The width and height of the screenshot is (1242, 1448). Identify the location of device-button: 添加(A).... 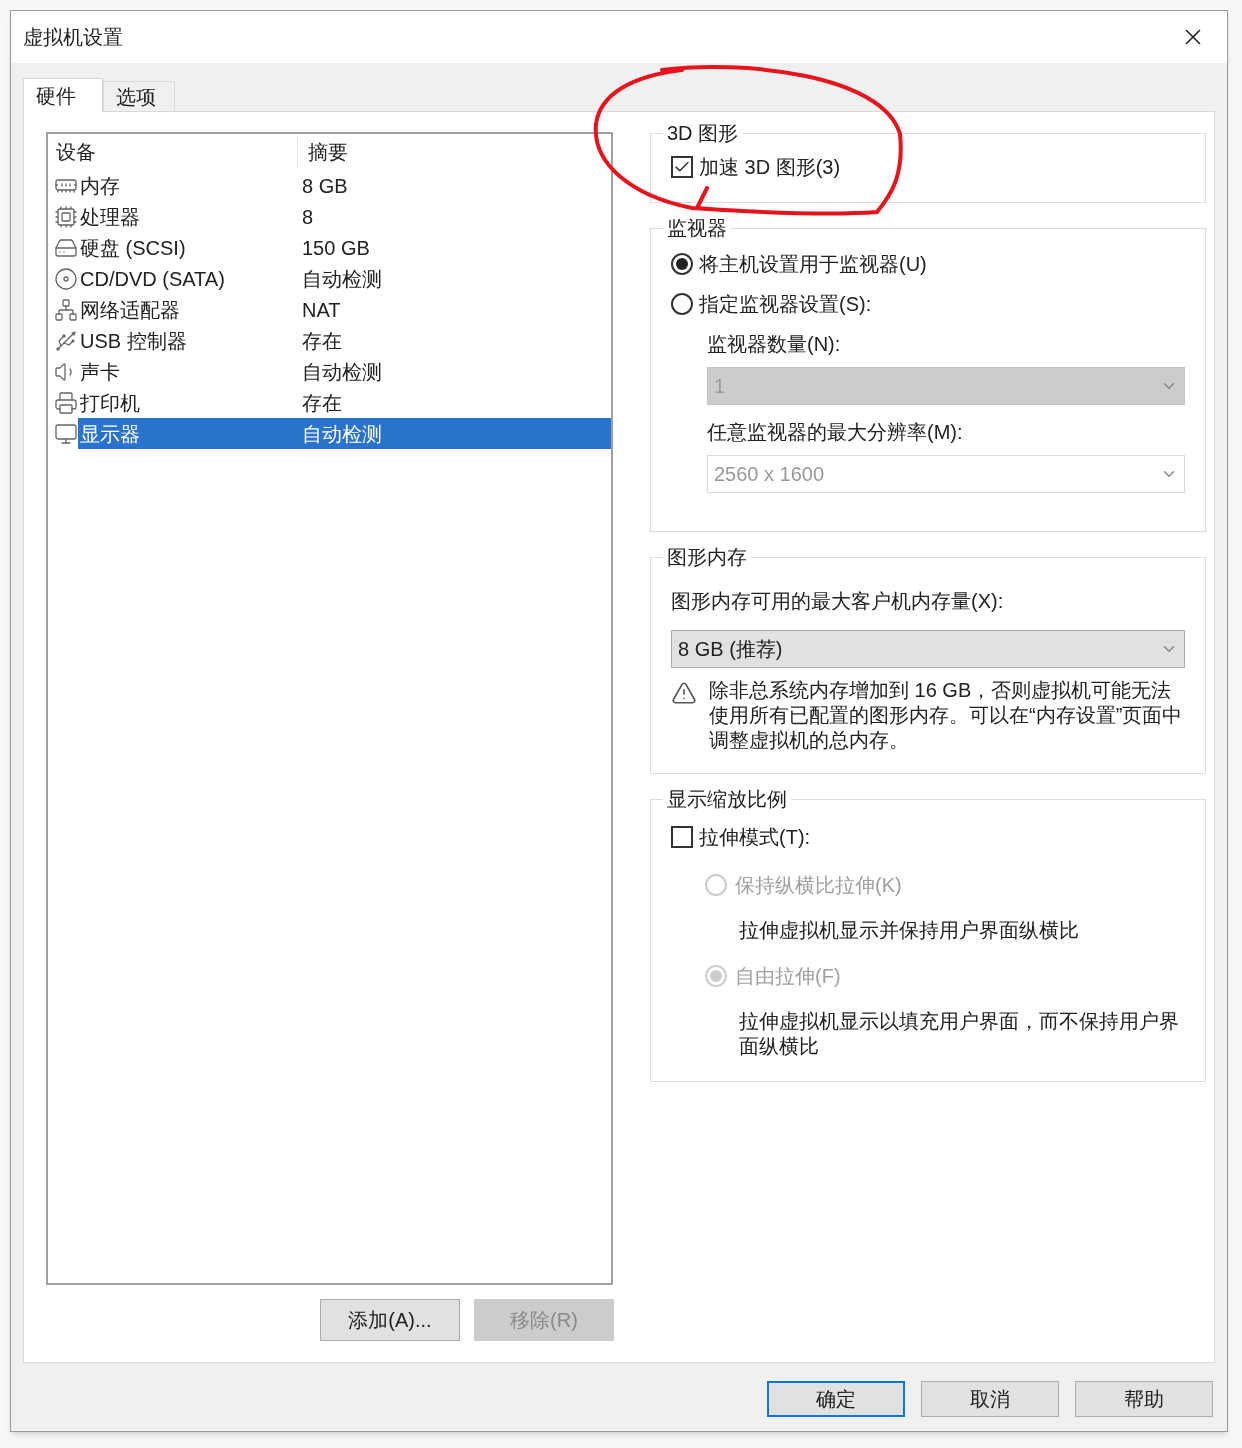
(390, 1320).